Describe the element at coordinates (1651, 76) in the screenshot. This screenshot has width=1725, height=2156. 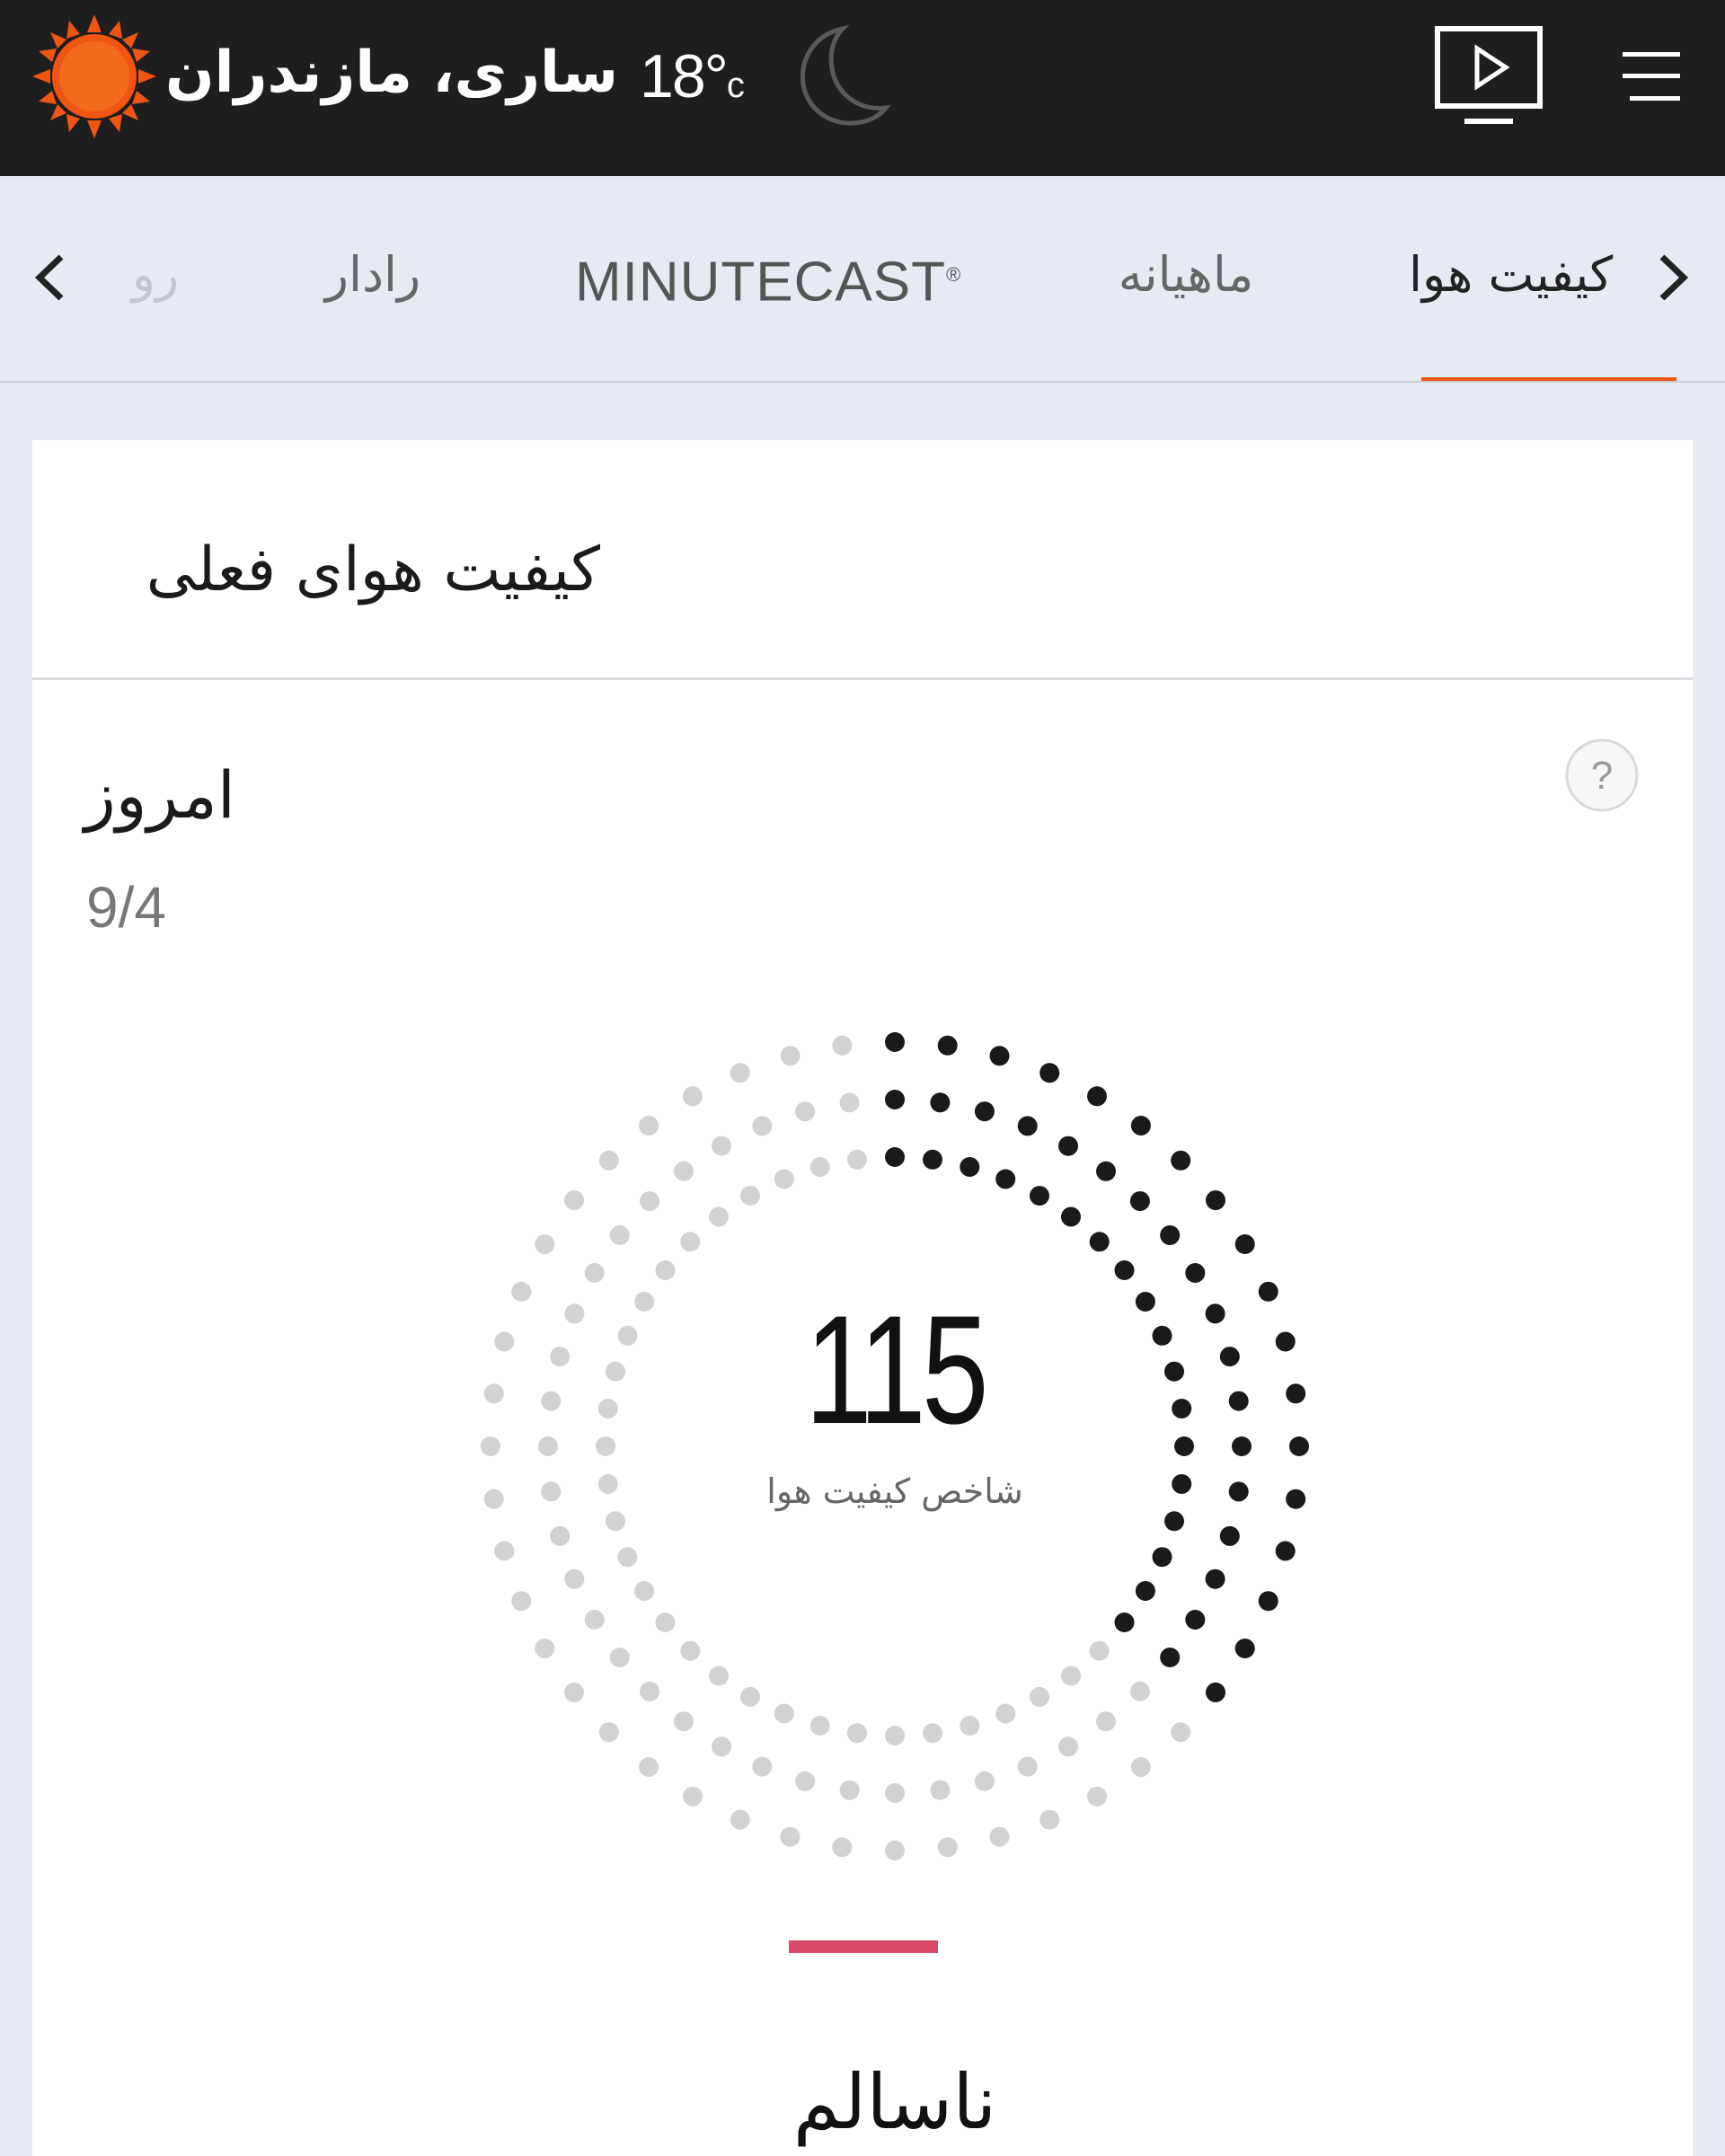
I see `hamburger-menu-icon` at that location.